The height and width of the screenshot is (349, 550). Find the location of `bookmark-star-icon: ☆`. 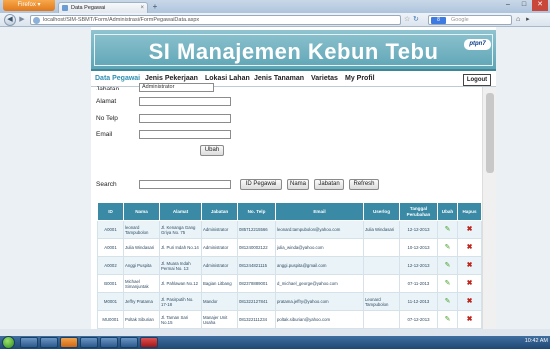

bookmark-star-icon: ☆ is located at coordinates (407, 19).